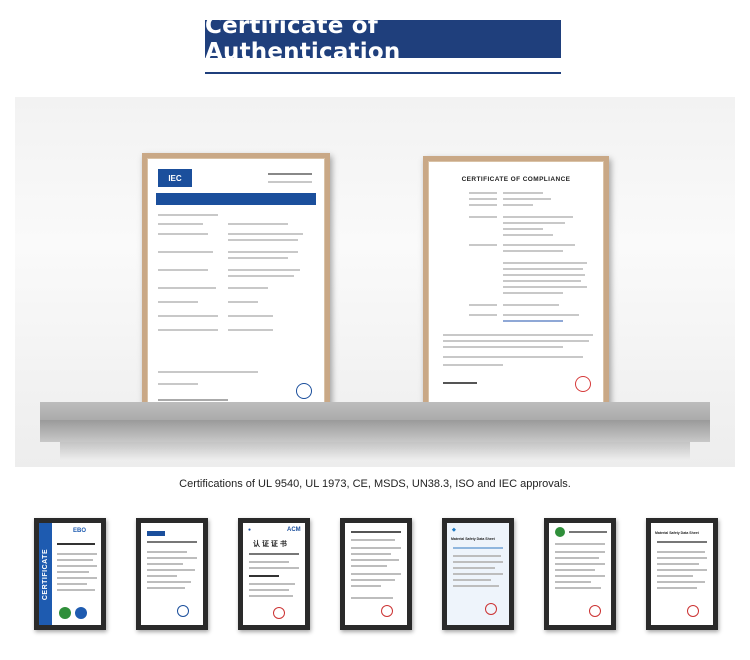 The width and height of the screenshot is (750, 660). What do you see at coordinates (250, 530) in the screenshot?
I see `cert-body-logo-icon: ●` at bounding box center [250, 530].